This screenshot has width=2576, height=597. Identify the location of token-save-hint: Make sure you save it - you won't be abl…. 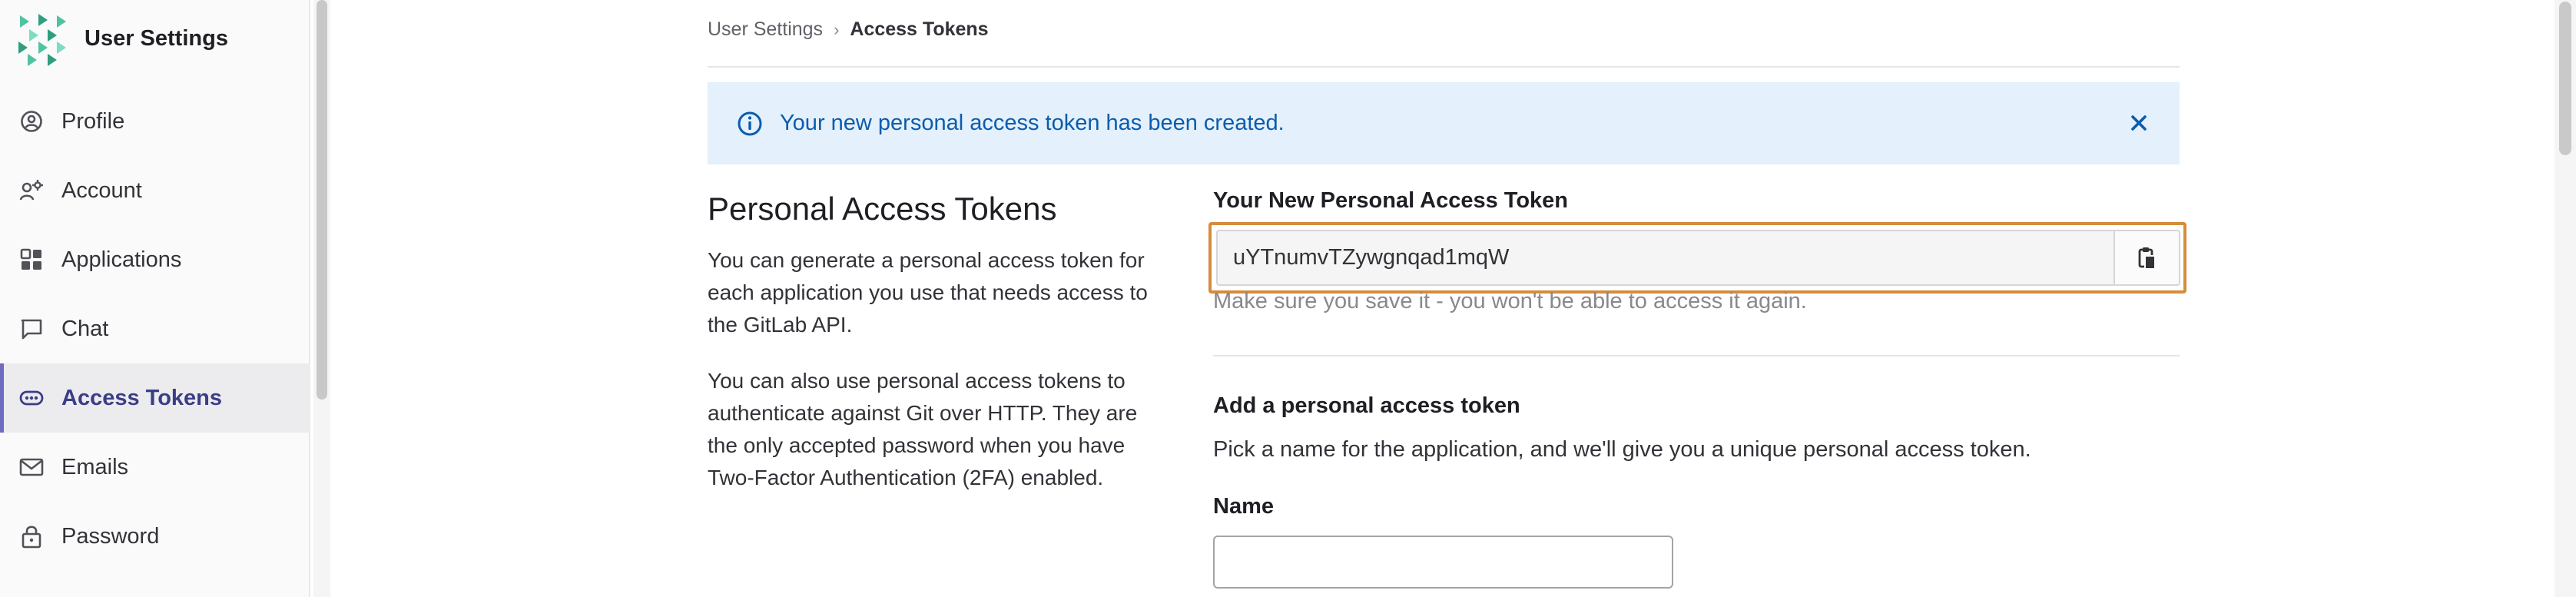
(1510, 301).